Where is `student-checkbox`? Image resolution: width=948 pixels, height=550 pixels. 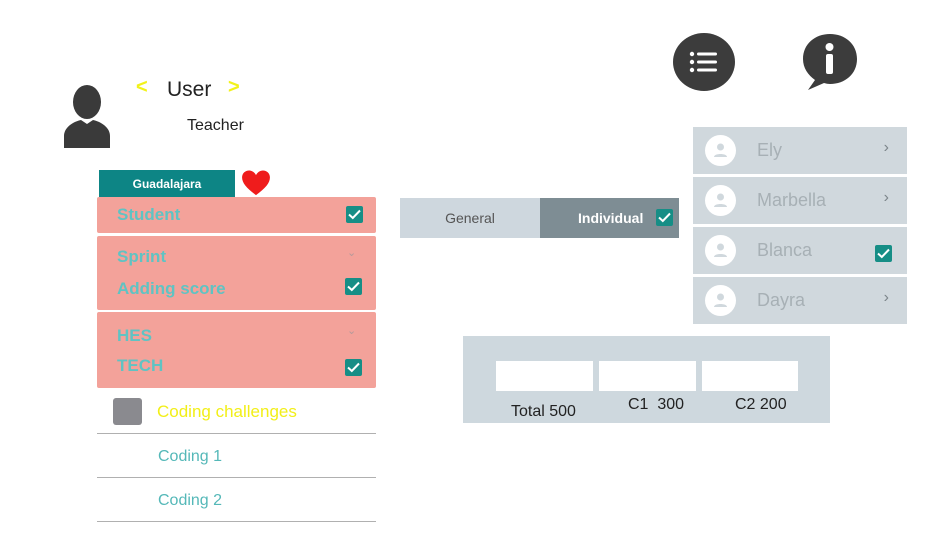
student-checkbox is located at coordinates (354, 214).